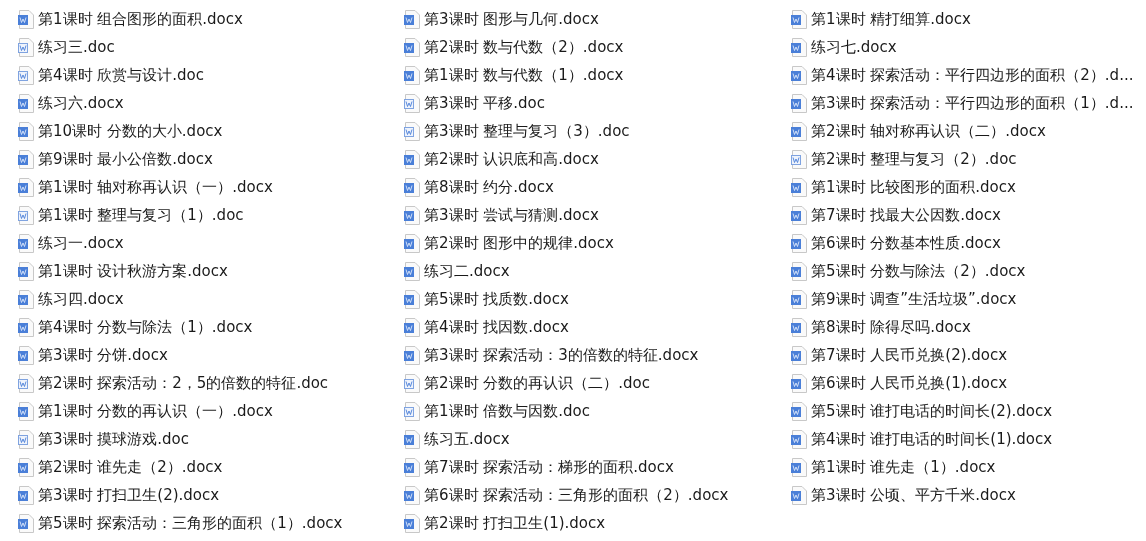 This screenshot has height=541, width=1146. Describe the element at coordinates (479, 187) in the screenshot. I see `file-item: 第8课时 约分.docx` at that location.